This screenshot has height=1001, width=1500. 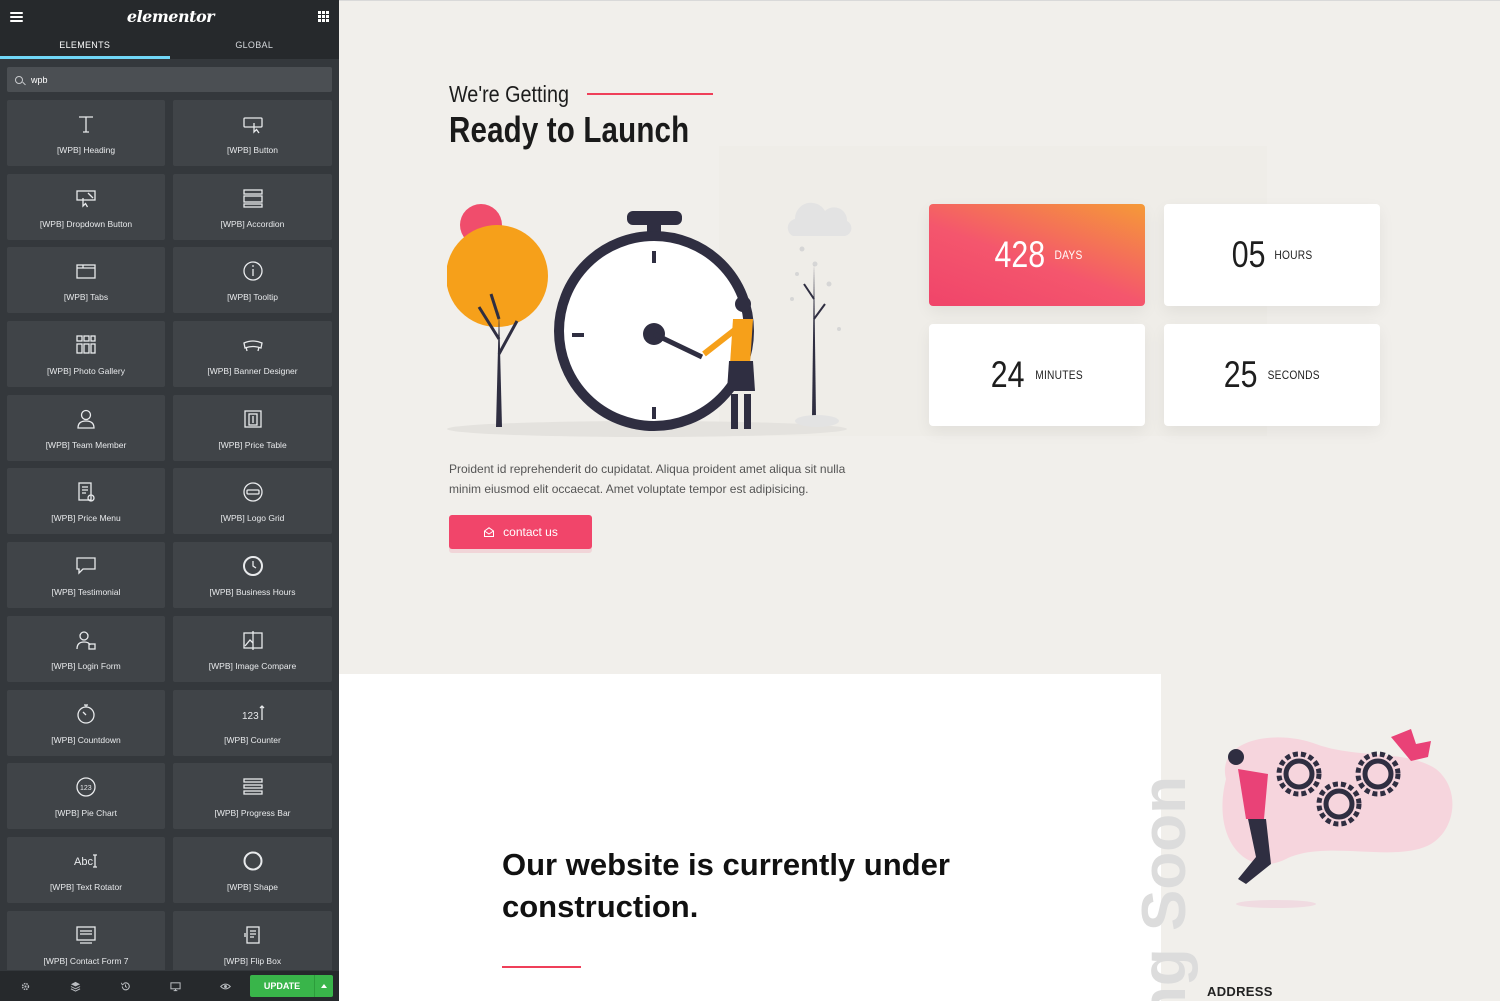 I want to click on countdown-seconds: 25 SECONDS, so click(x=1272, y=375).